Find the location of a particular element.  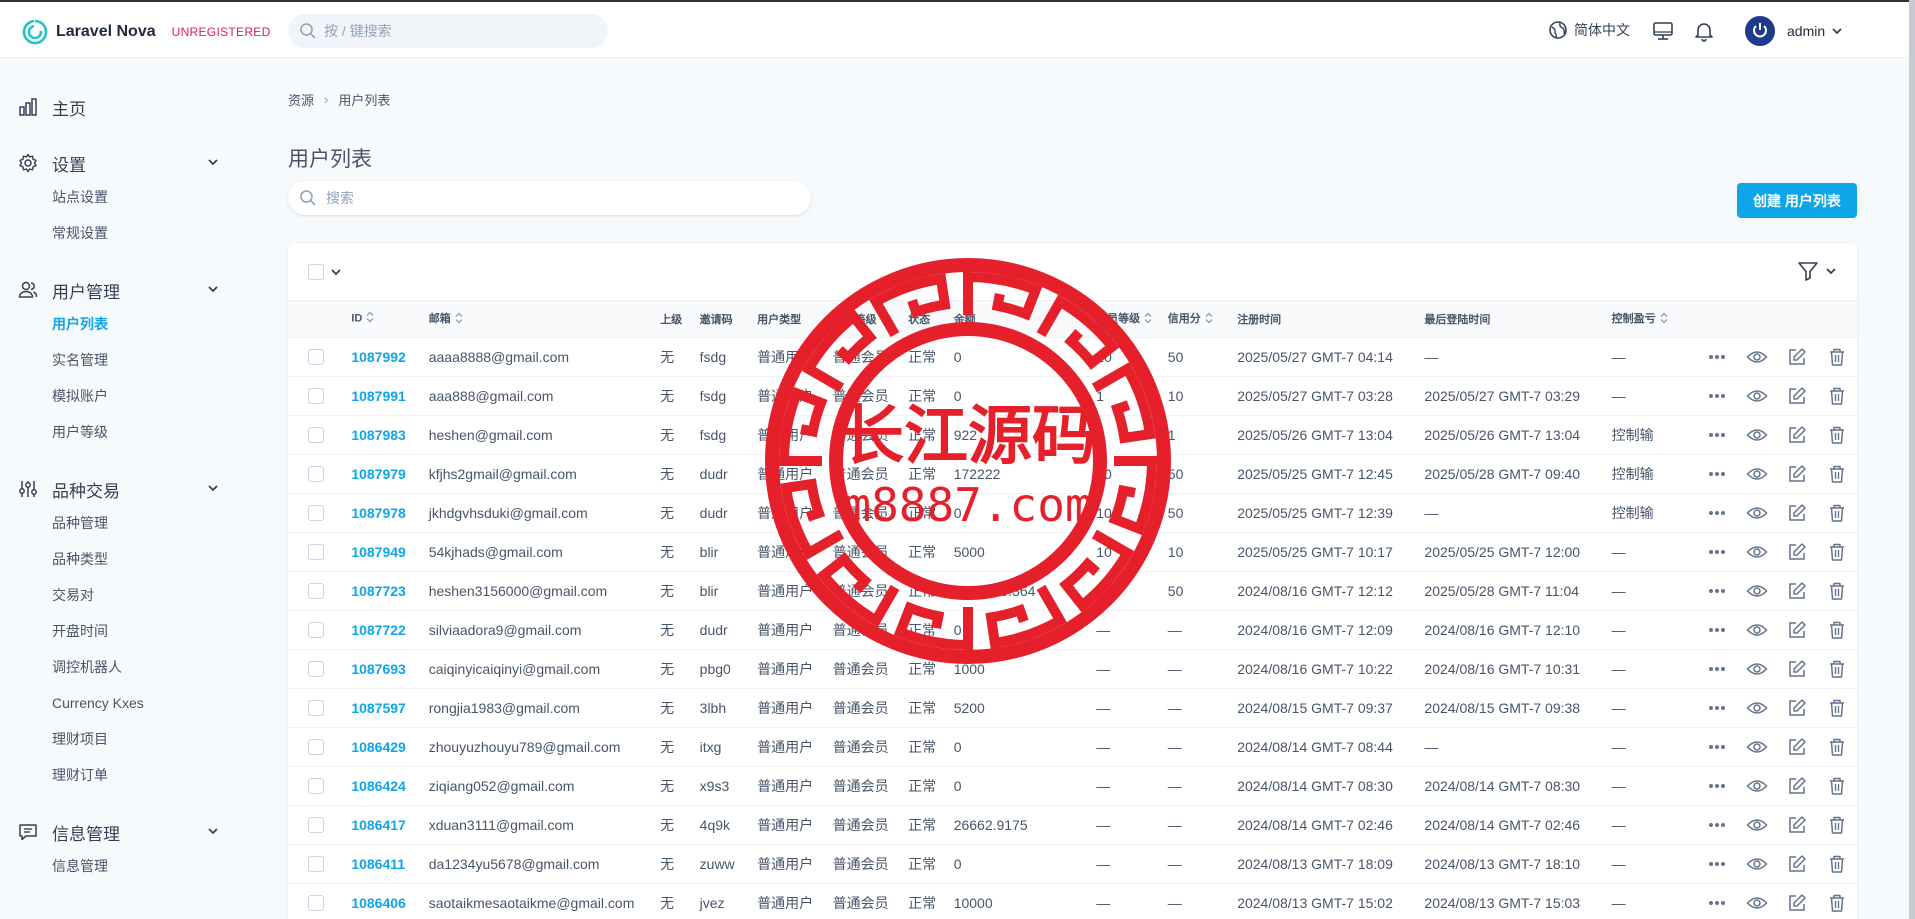

sidebar-item-opening-hours: 开盘时间 is located at coordinates (120, 631).